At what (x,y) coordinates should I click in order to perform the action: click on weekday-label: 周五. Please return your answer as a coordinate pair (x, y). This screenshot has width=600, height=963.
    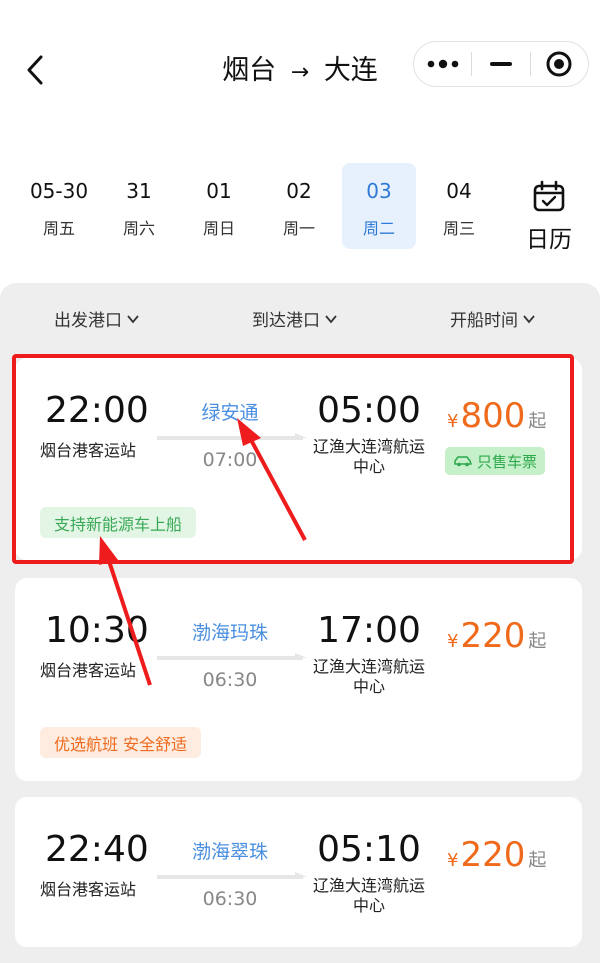
    Looking at the image, I should click on (58, 228).